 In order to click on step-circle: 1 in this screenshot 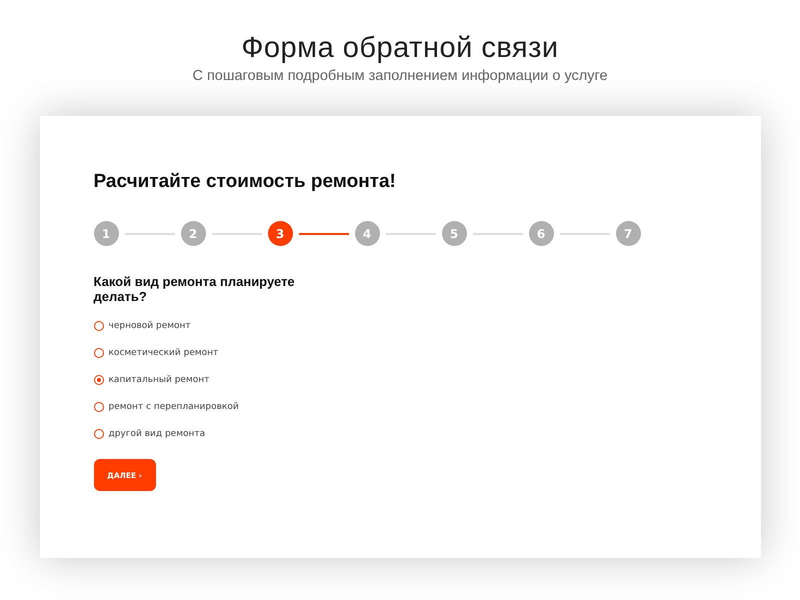, I will do `click(106, 233)`.